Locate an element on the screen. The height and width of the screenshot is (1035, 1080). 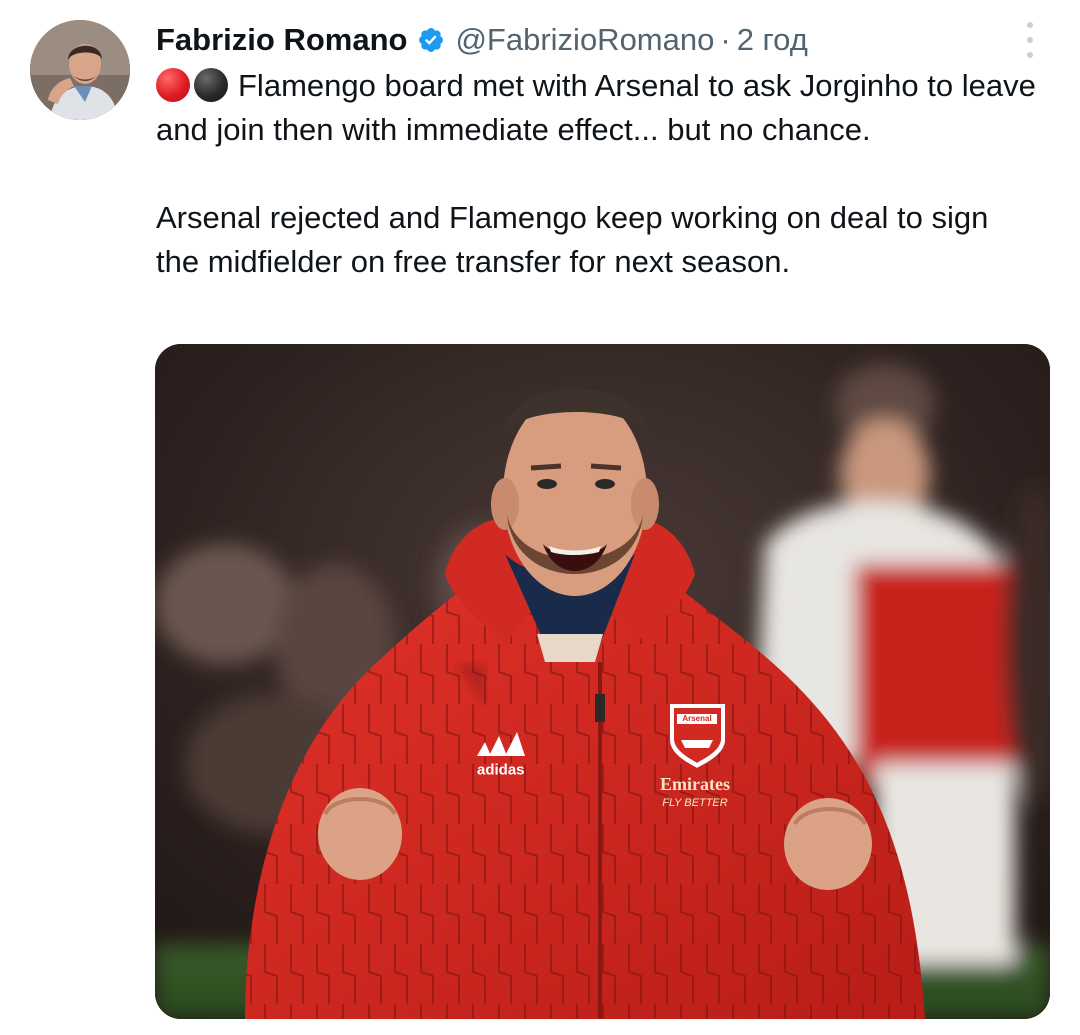
tweet-timestamp: 2 год is located at coordinates (772, 40).